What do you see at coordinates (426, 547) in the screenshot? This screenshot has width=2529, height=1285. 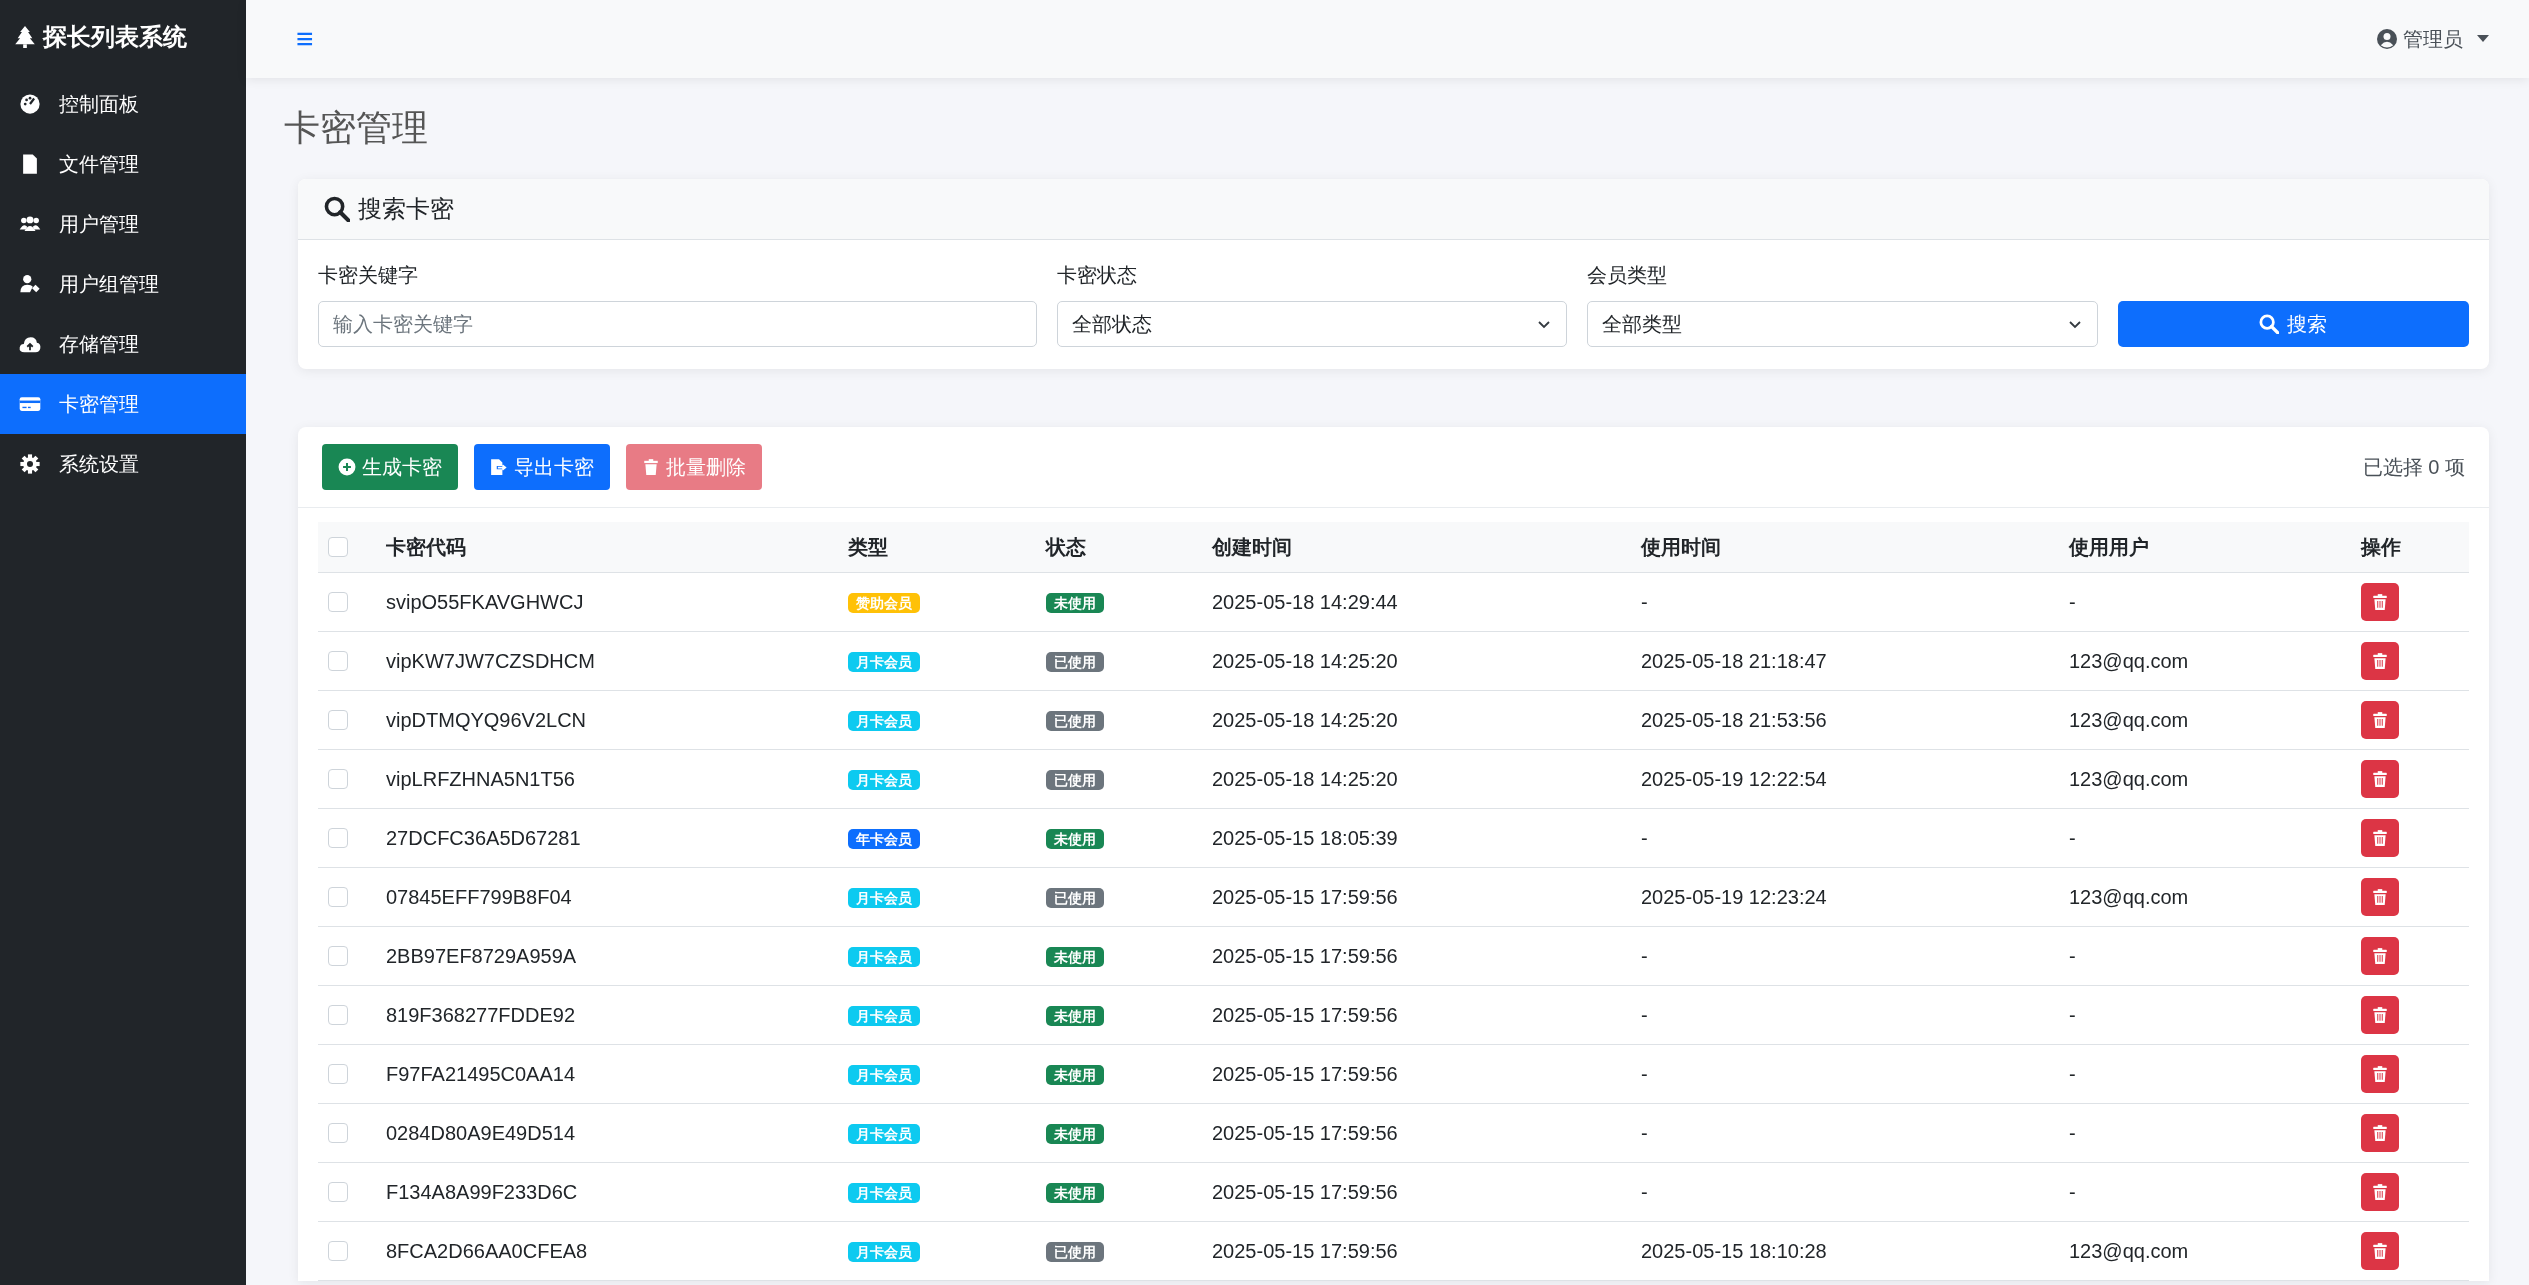 I see `column-header: 卡密代码` at bounding box center [426, 547].